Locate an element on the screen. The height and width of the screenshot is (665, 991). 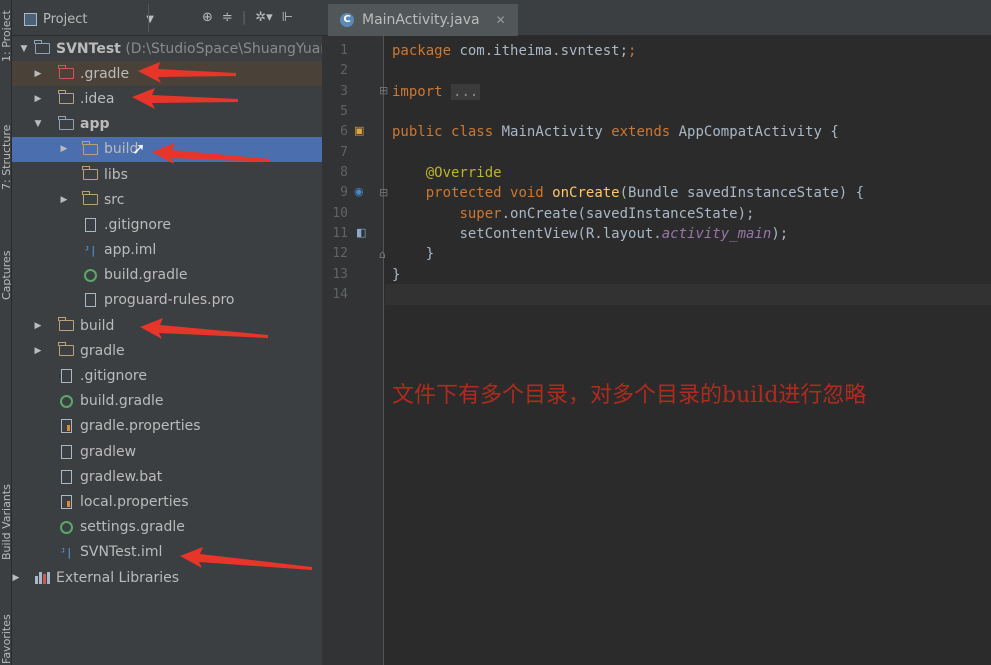
tree-item-app-iml: ᴶ| app.iml is located at coordinates (167, 250).